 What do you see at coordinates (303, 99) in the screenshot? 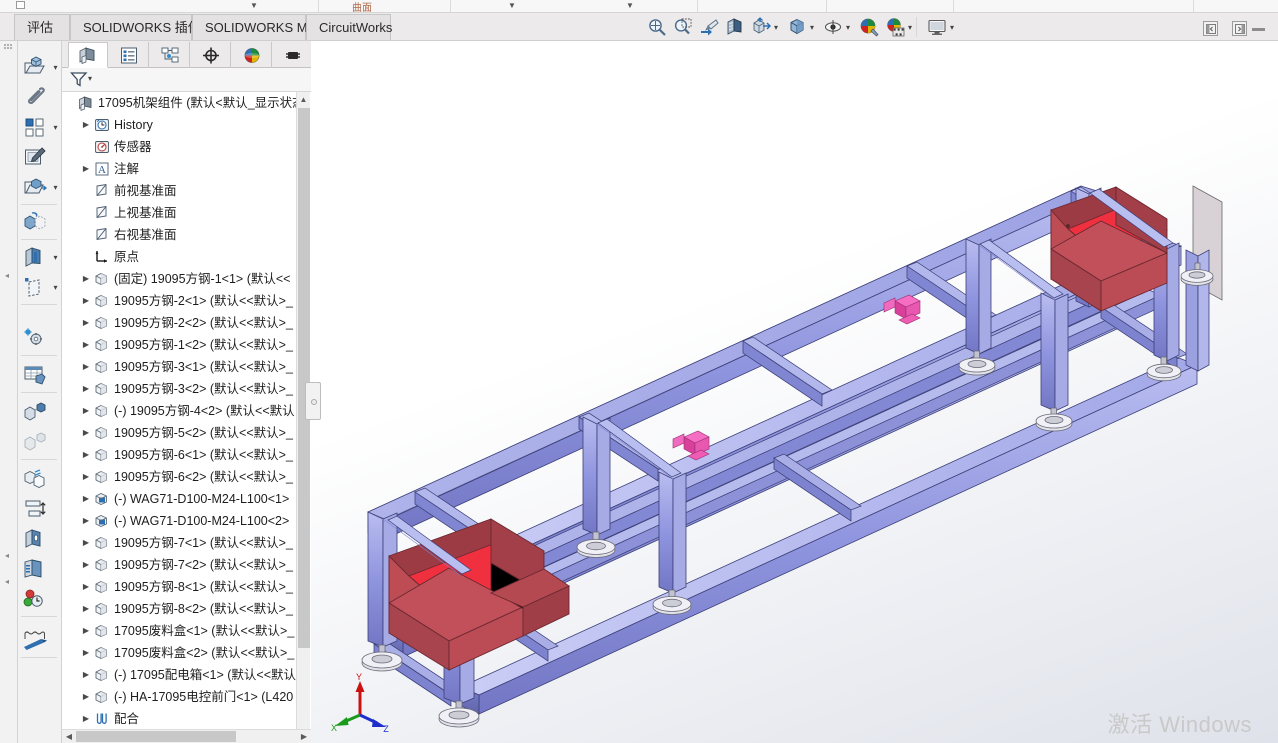
I see `scroll-up-button: ▲` at bounding box center [303, 99].